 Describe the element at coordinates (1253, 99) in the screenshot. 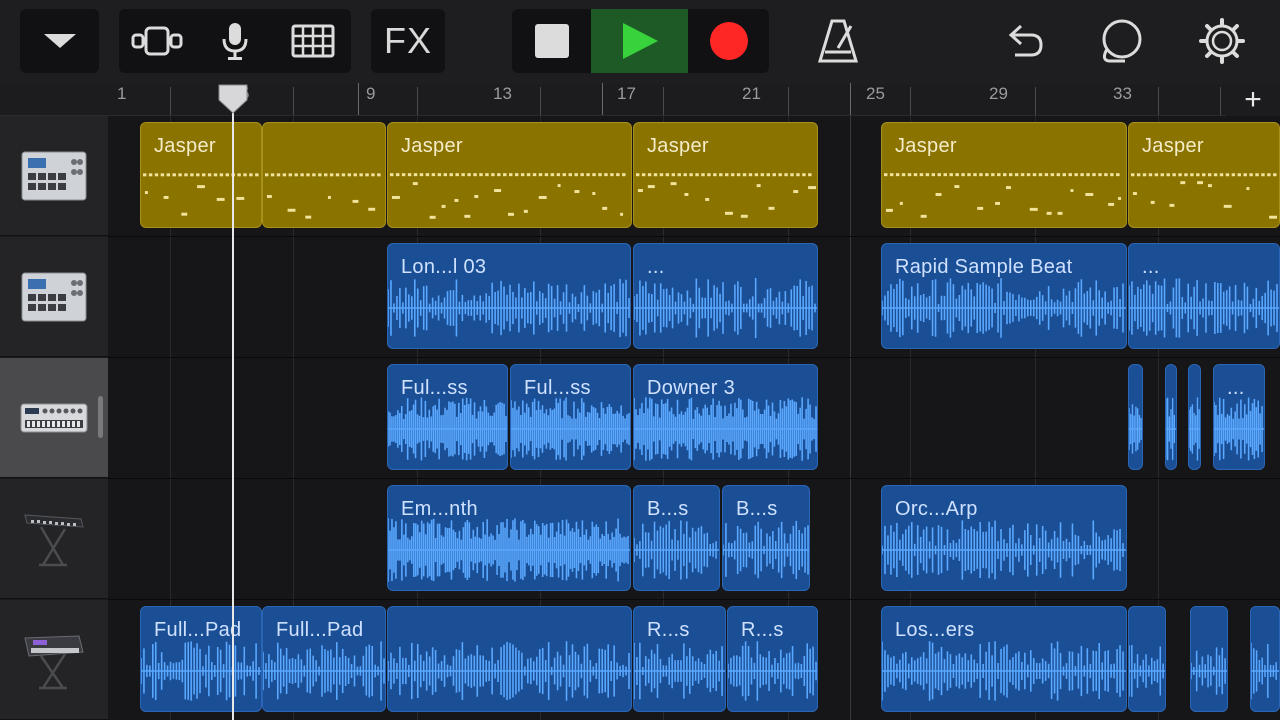

I see `add-section-button: +` at that location.